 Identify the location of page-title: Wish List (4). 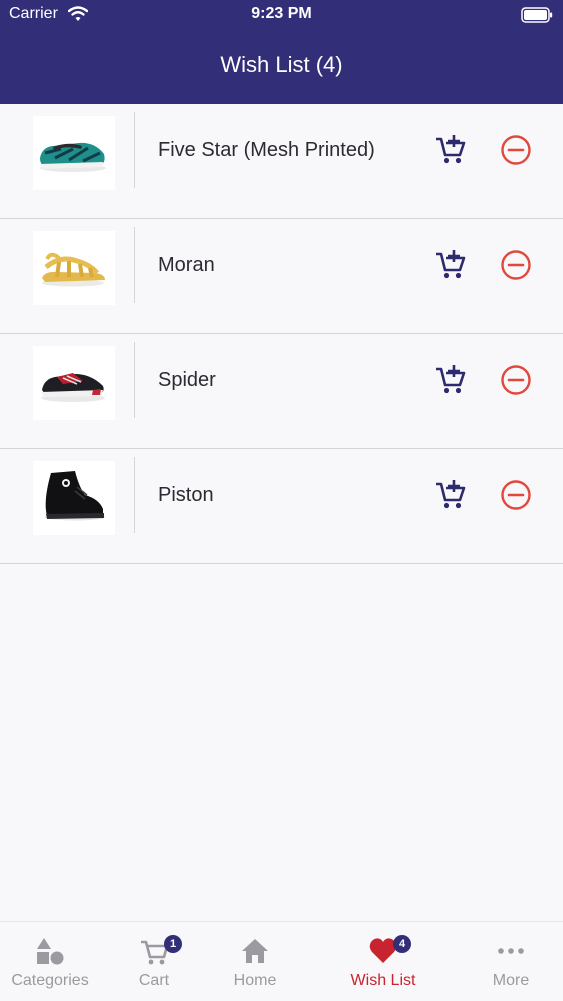
(281, 64).